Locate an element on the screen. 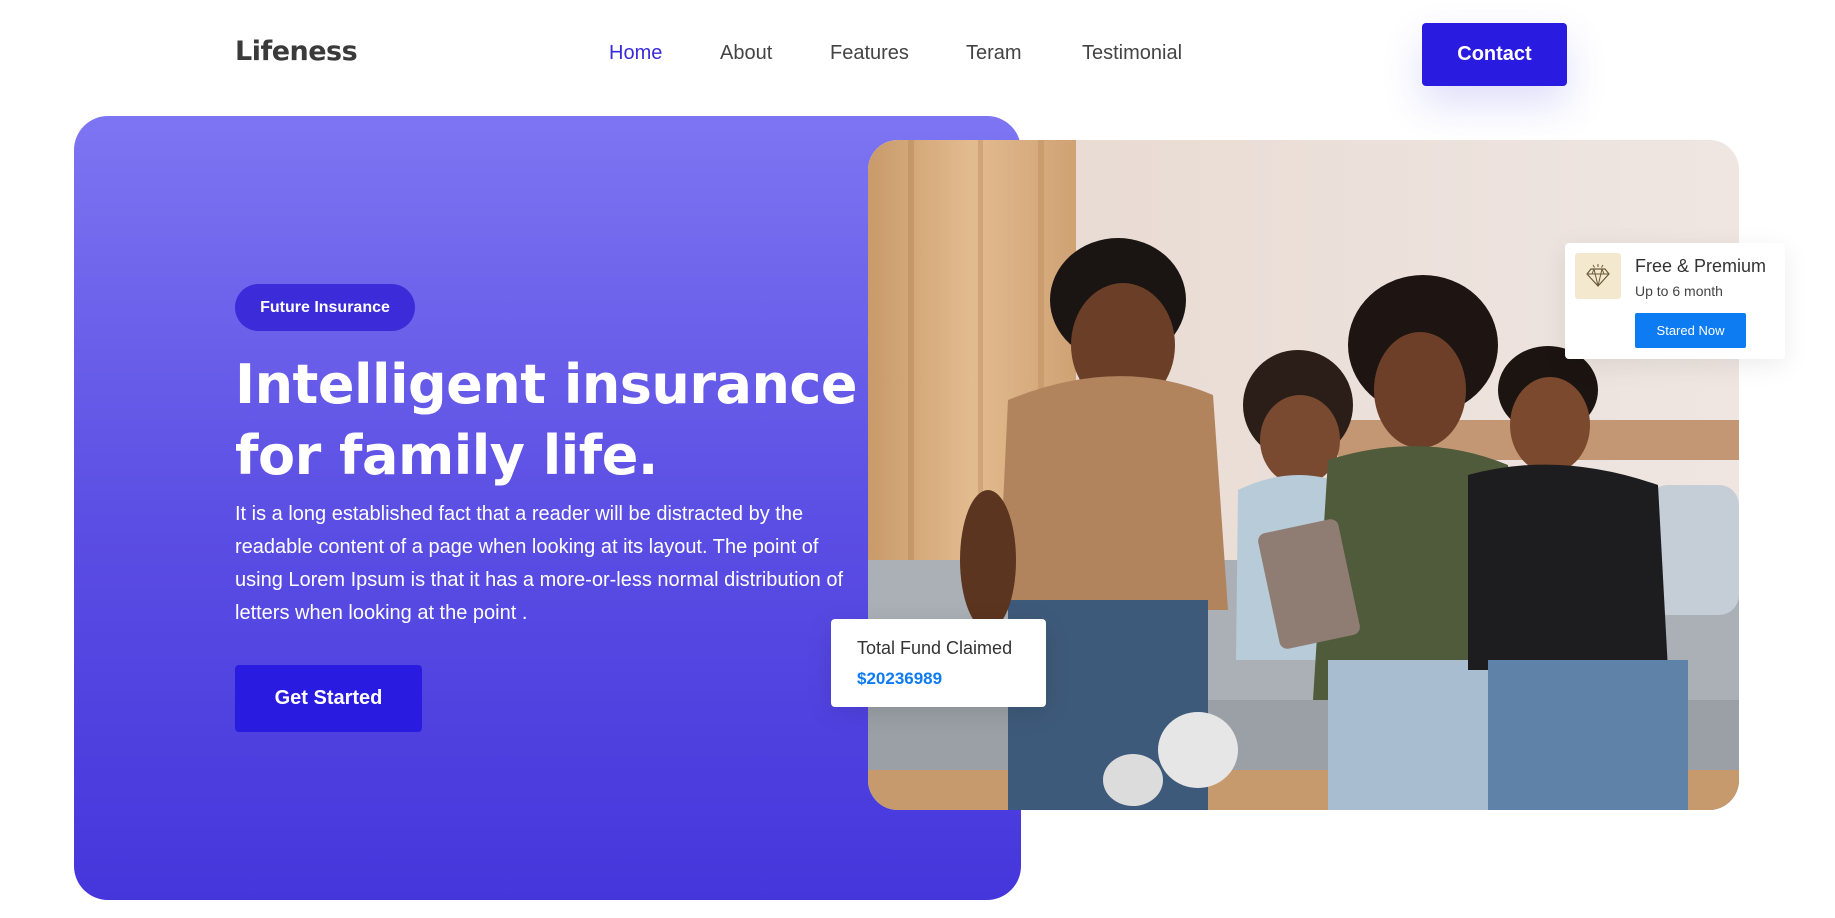 The image size is (1835, 918). start-now-button: Stared Now is located at coordinates (1690, 330).